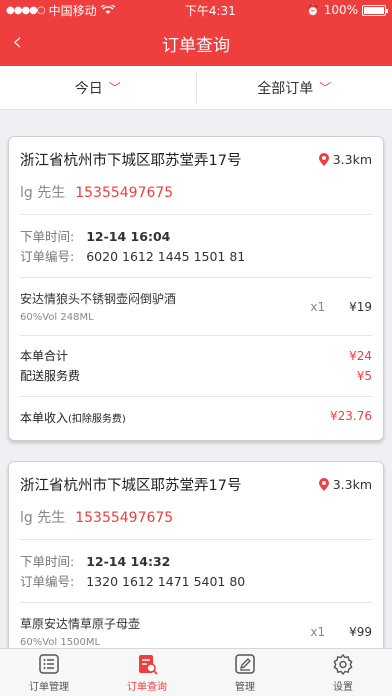  I want to click on page-title: 订单查询, so click(196, 45).